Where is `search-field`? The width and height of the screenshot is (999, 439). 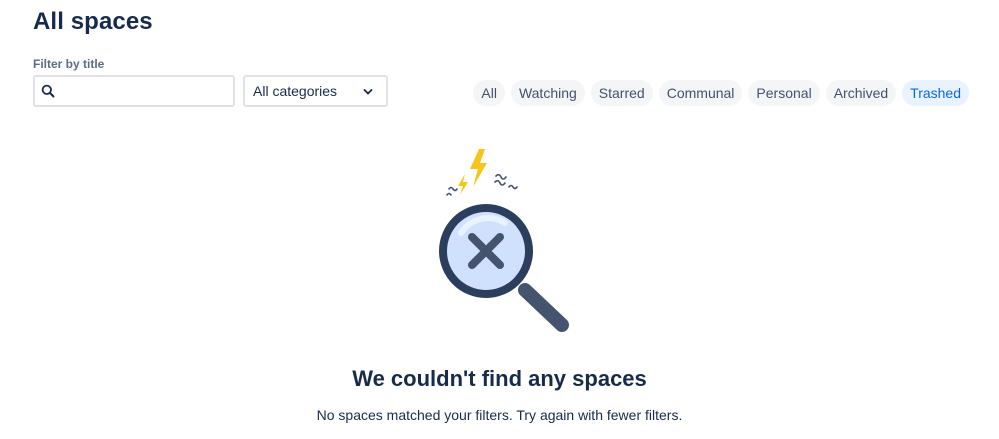
search-field is located at coordinates (134, 91).